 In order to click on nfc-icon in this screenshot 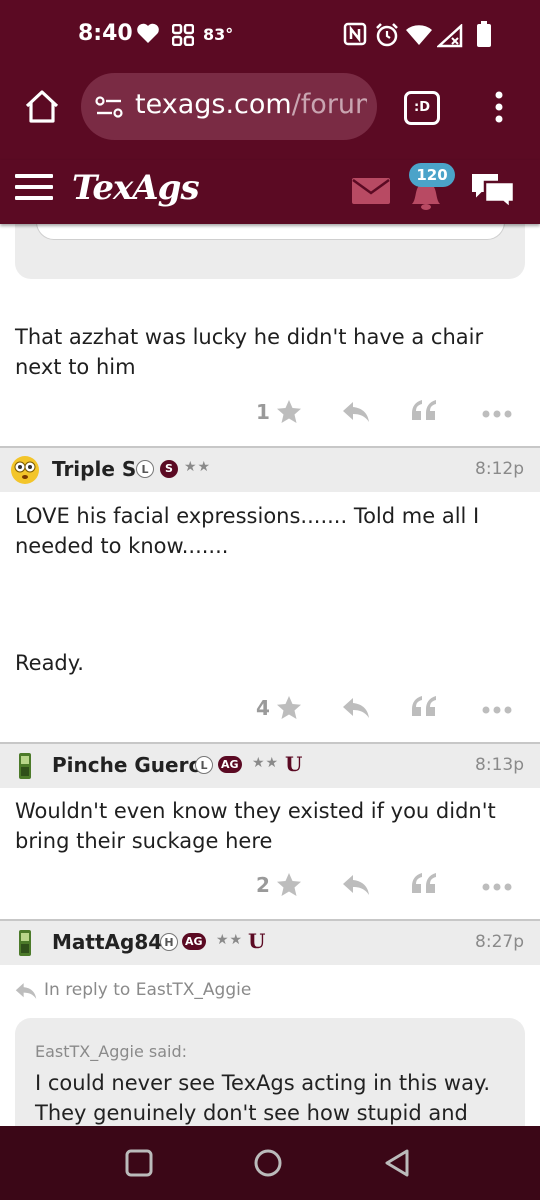, I will do `click(355, 34)`.